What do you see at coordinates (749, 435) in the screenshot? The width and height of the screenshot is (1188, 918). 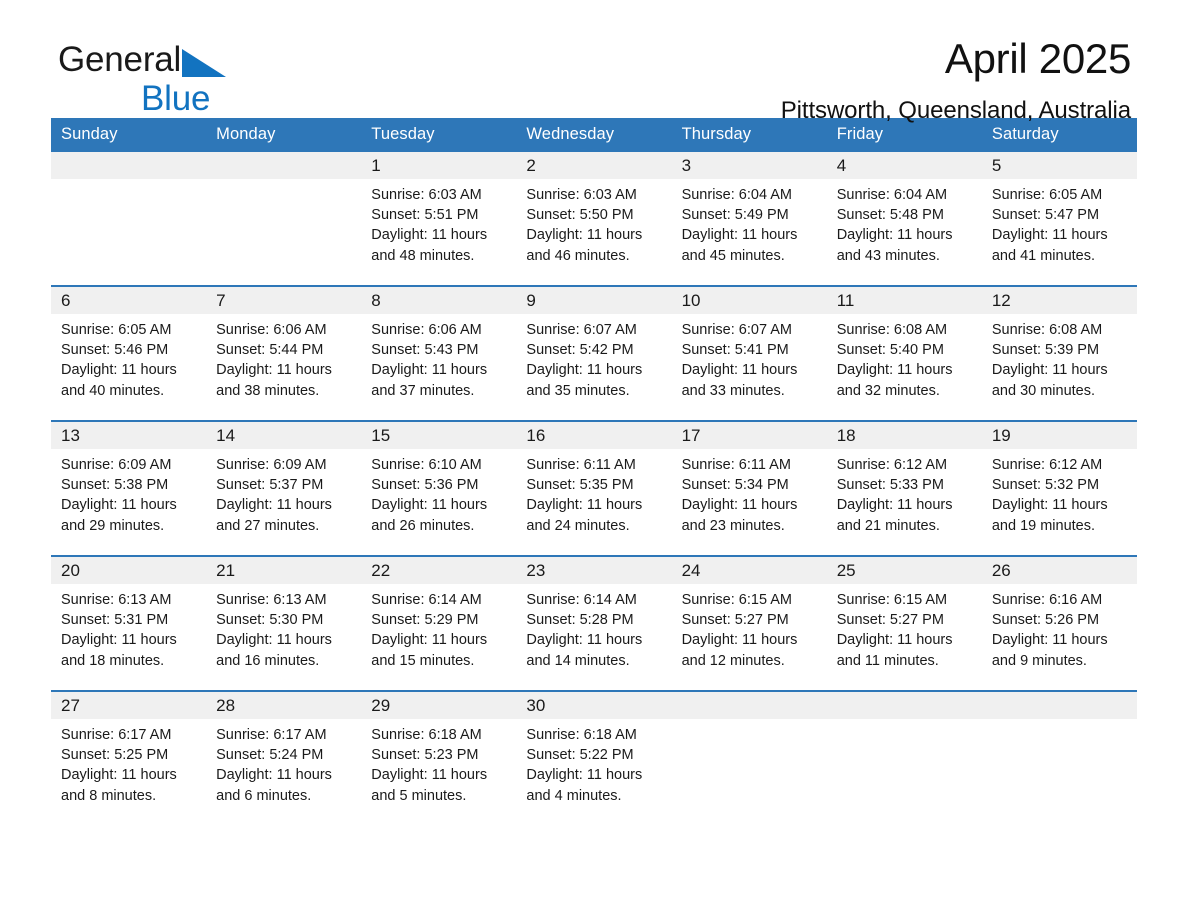 I see `day-number: 17` at bounding box center [749, 435].